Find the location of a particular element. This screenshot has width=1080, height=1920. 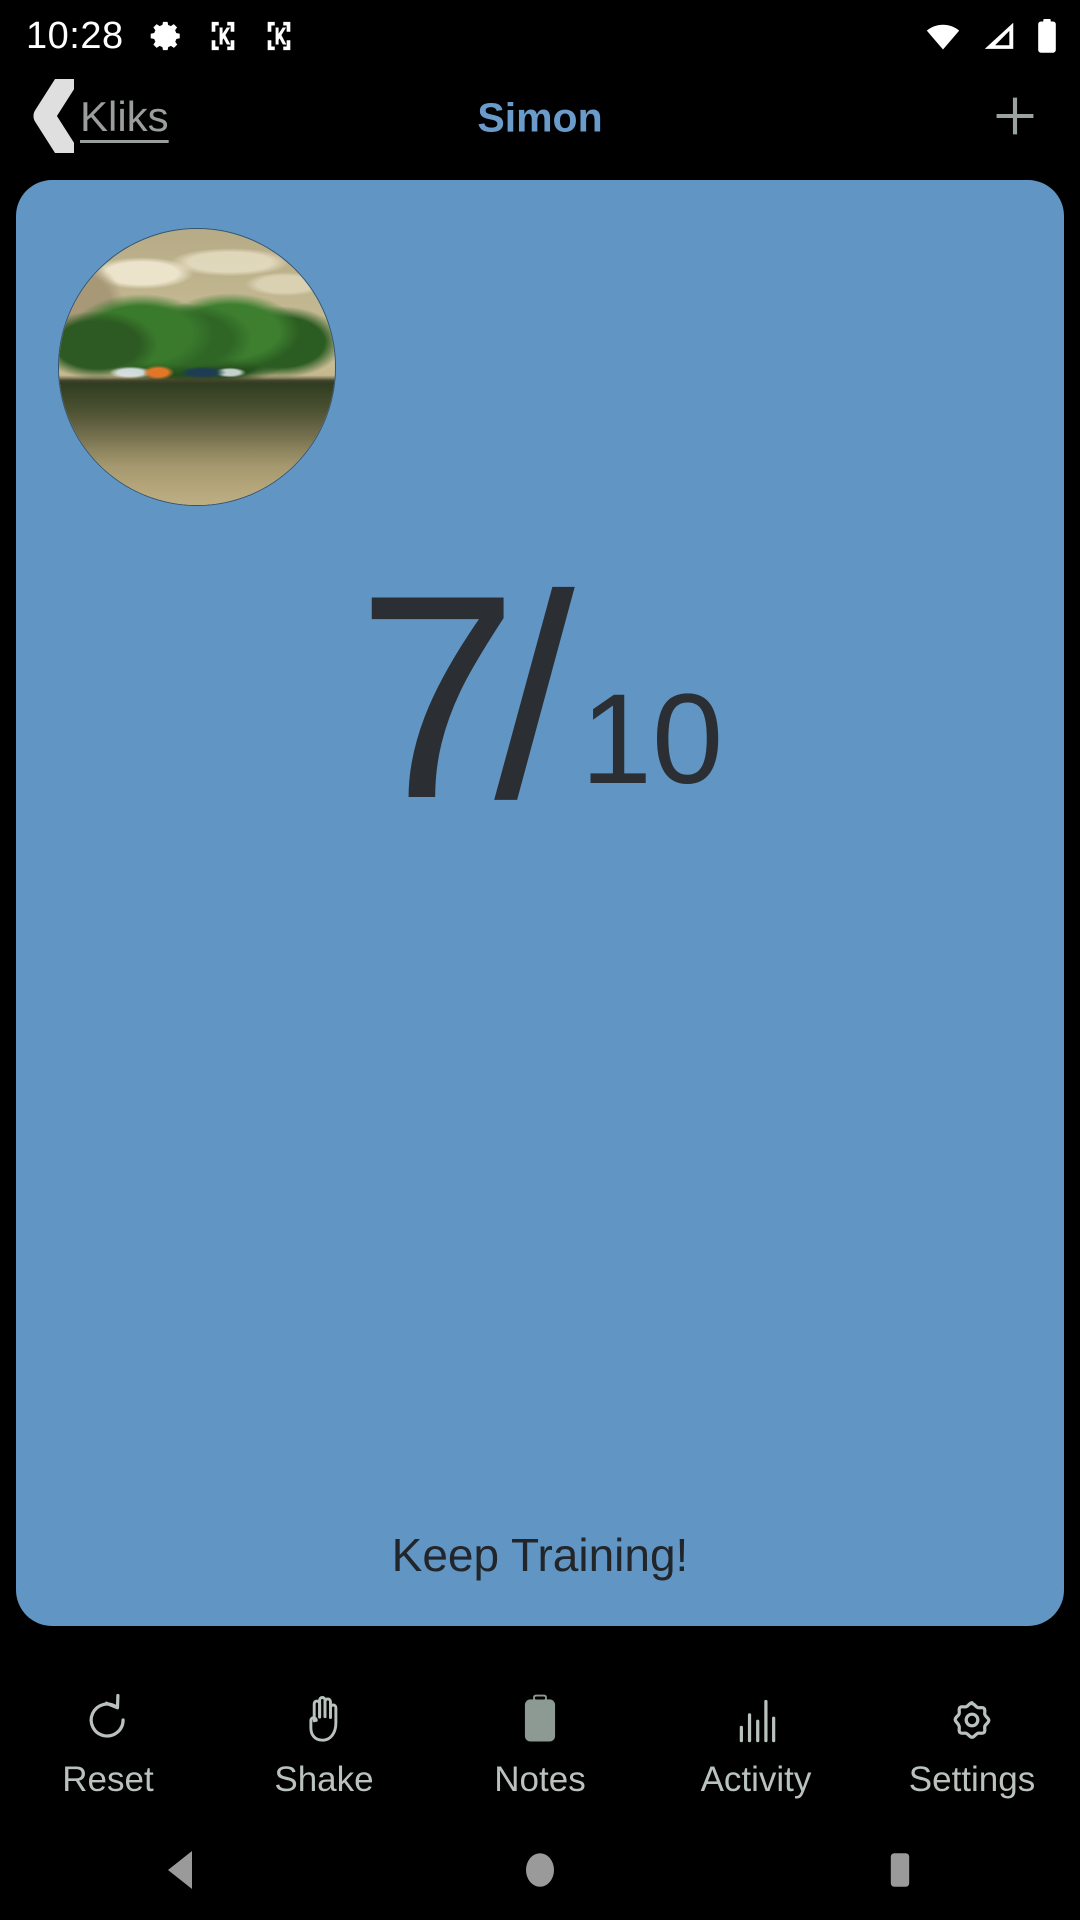

battery-icon is located at coordinates (1047, 36).